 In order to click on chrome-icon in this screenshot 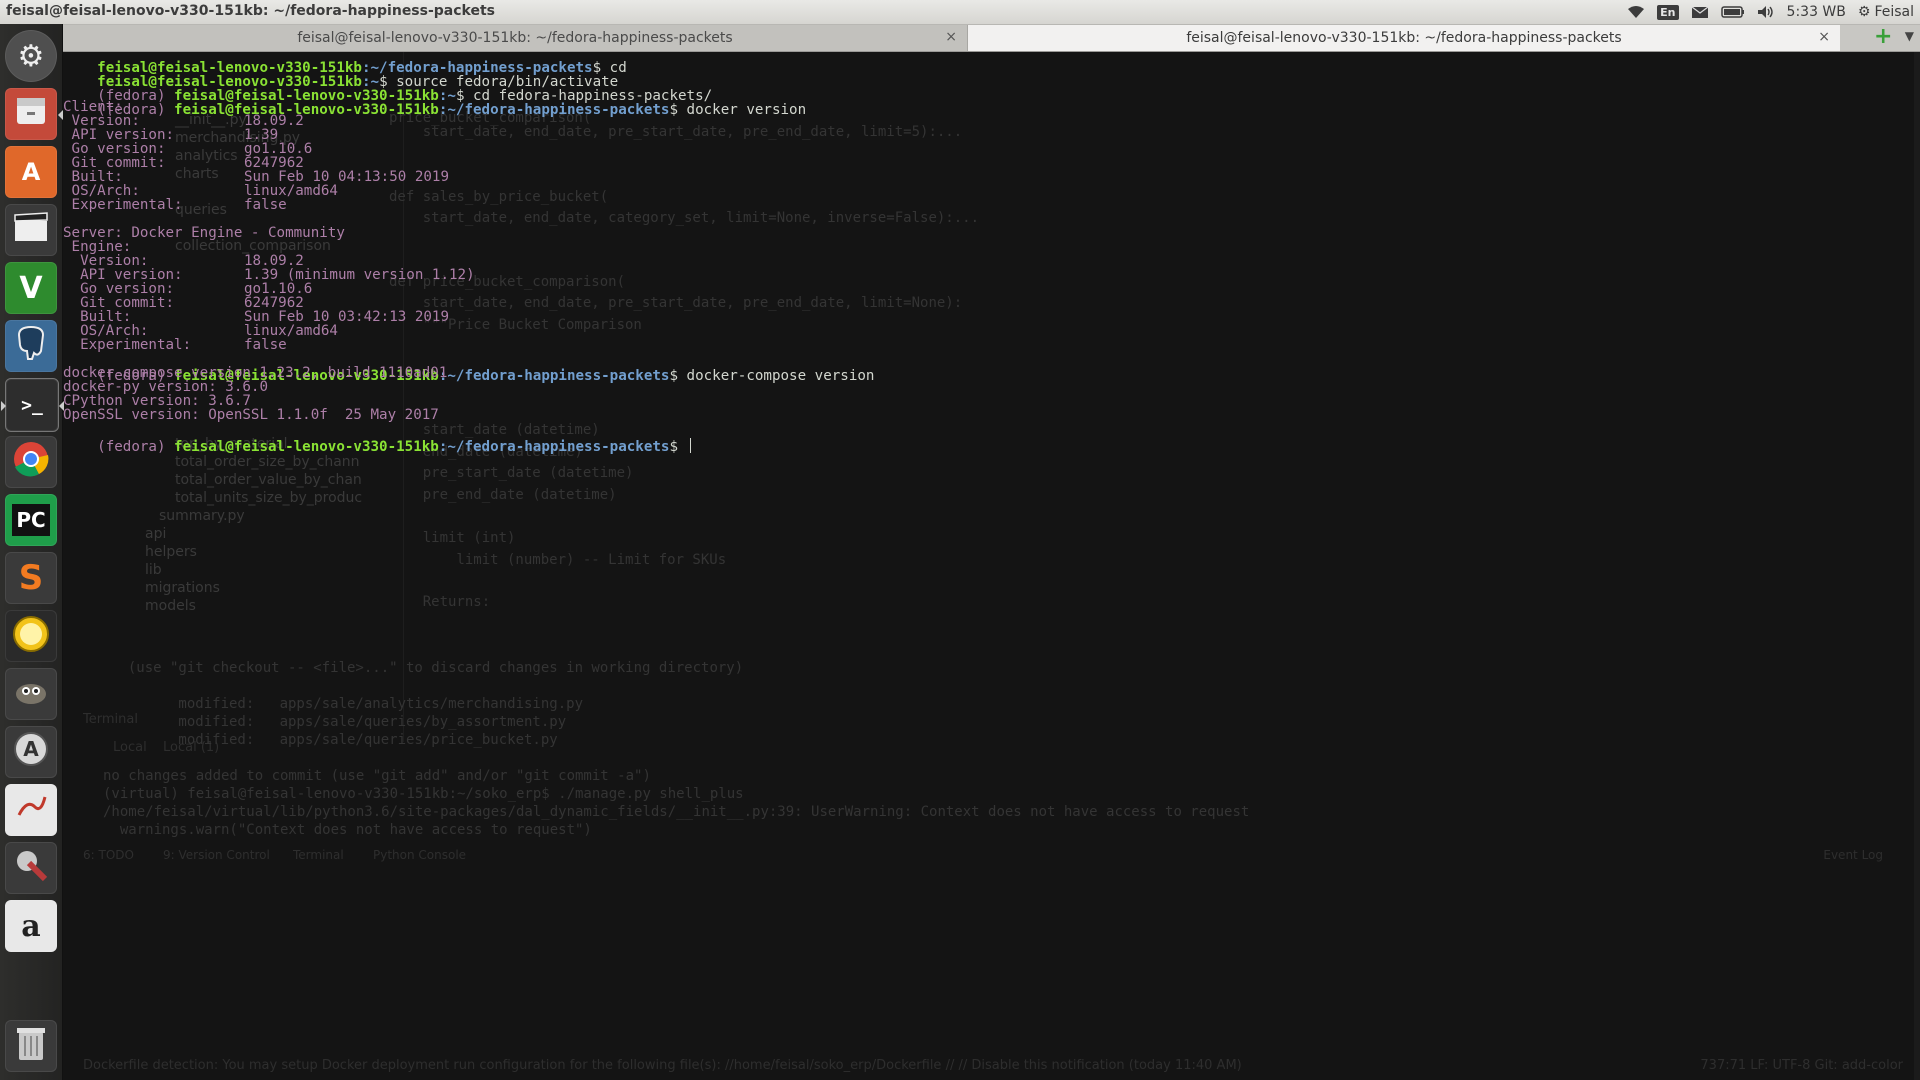, I will do `click(31, 462)`.